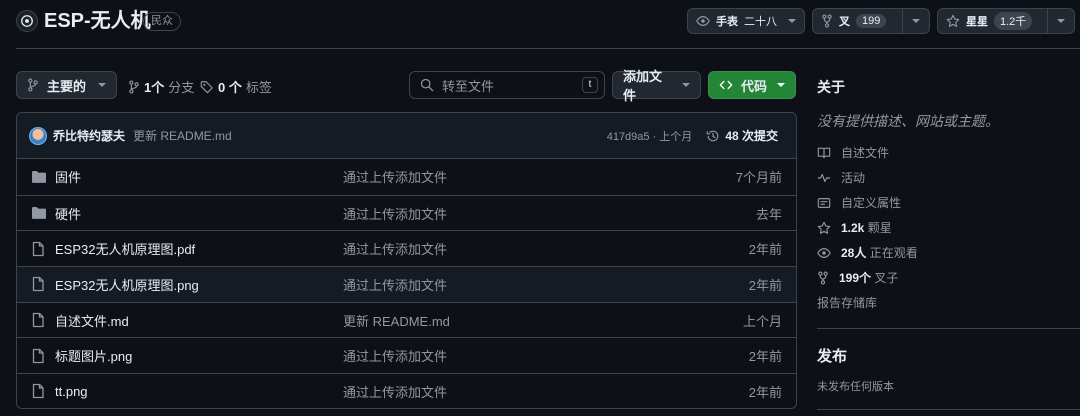 This screenshot has width=1080, height=416. What do you see at coordinates (760, 22) in the screenshot?
I see `watch-count: 二十八` at bounding box center [760, 22].